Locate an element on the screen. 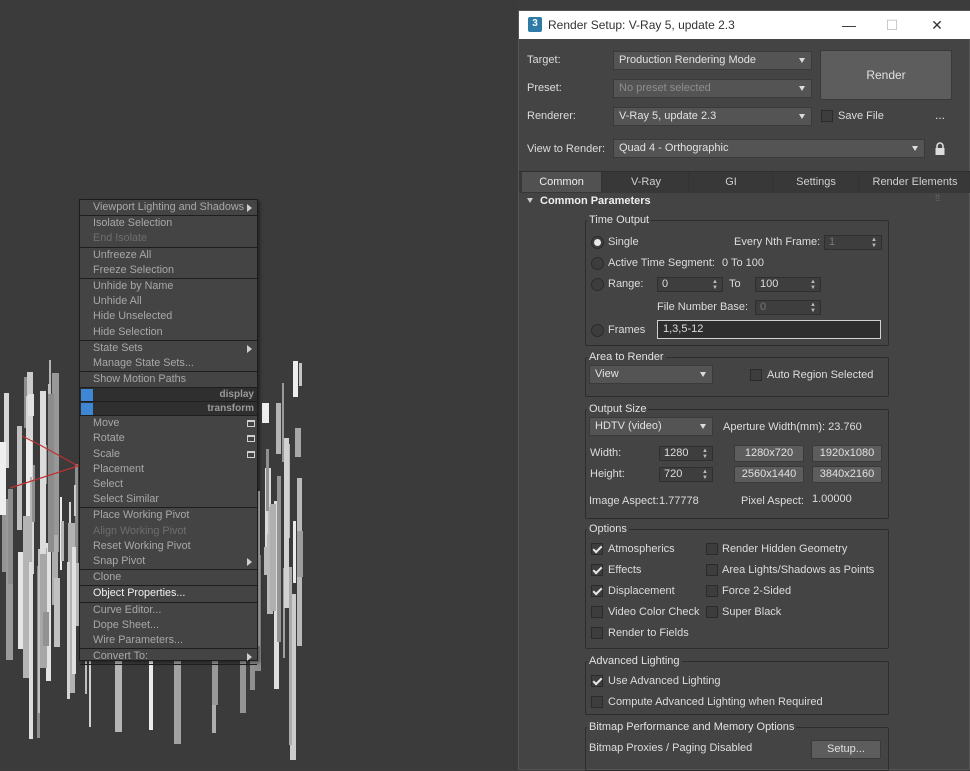 The width and height of the screenshot is (970, 771). height-spinner: 720 ▲ ▼ is located at coordinates (686, 474).